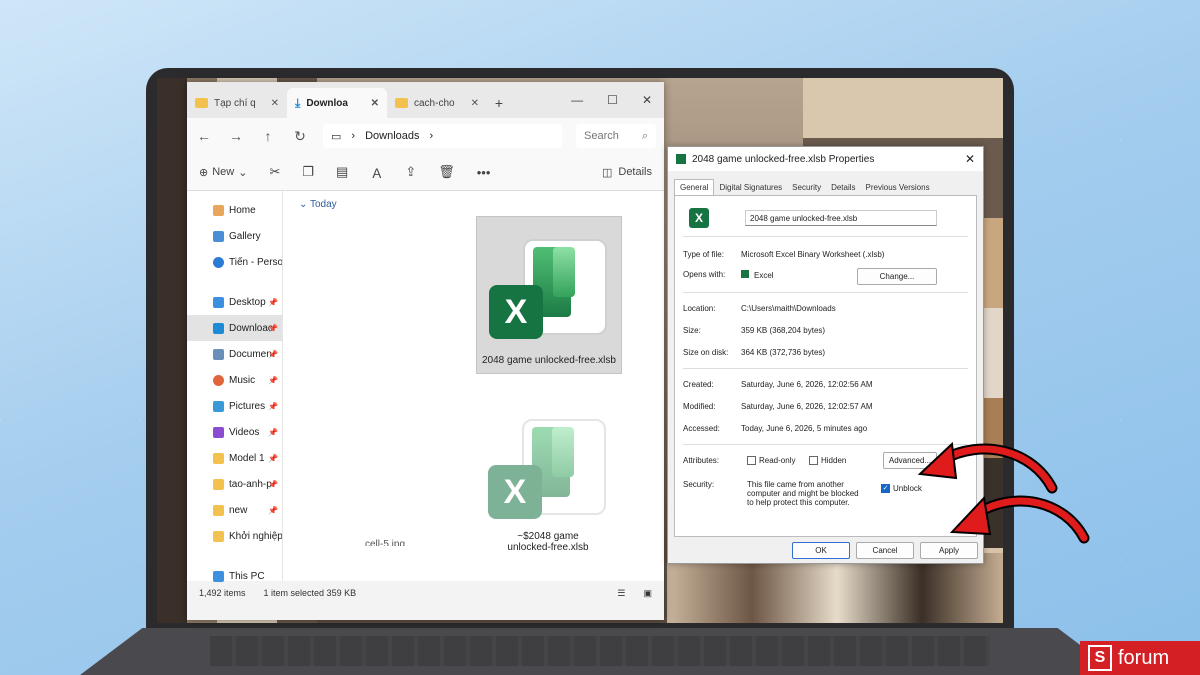  I want to click on pictures-icon, so click(218, 406).